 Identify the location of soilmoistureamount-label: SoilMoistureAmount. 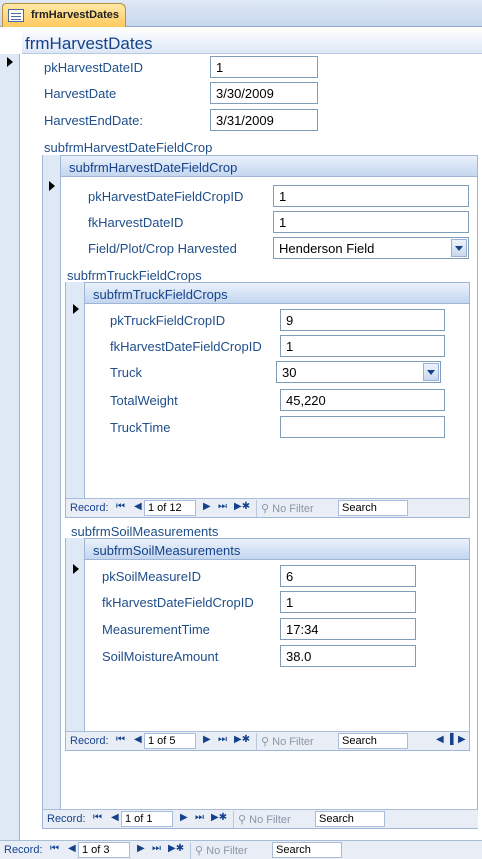
(160, 656).